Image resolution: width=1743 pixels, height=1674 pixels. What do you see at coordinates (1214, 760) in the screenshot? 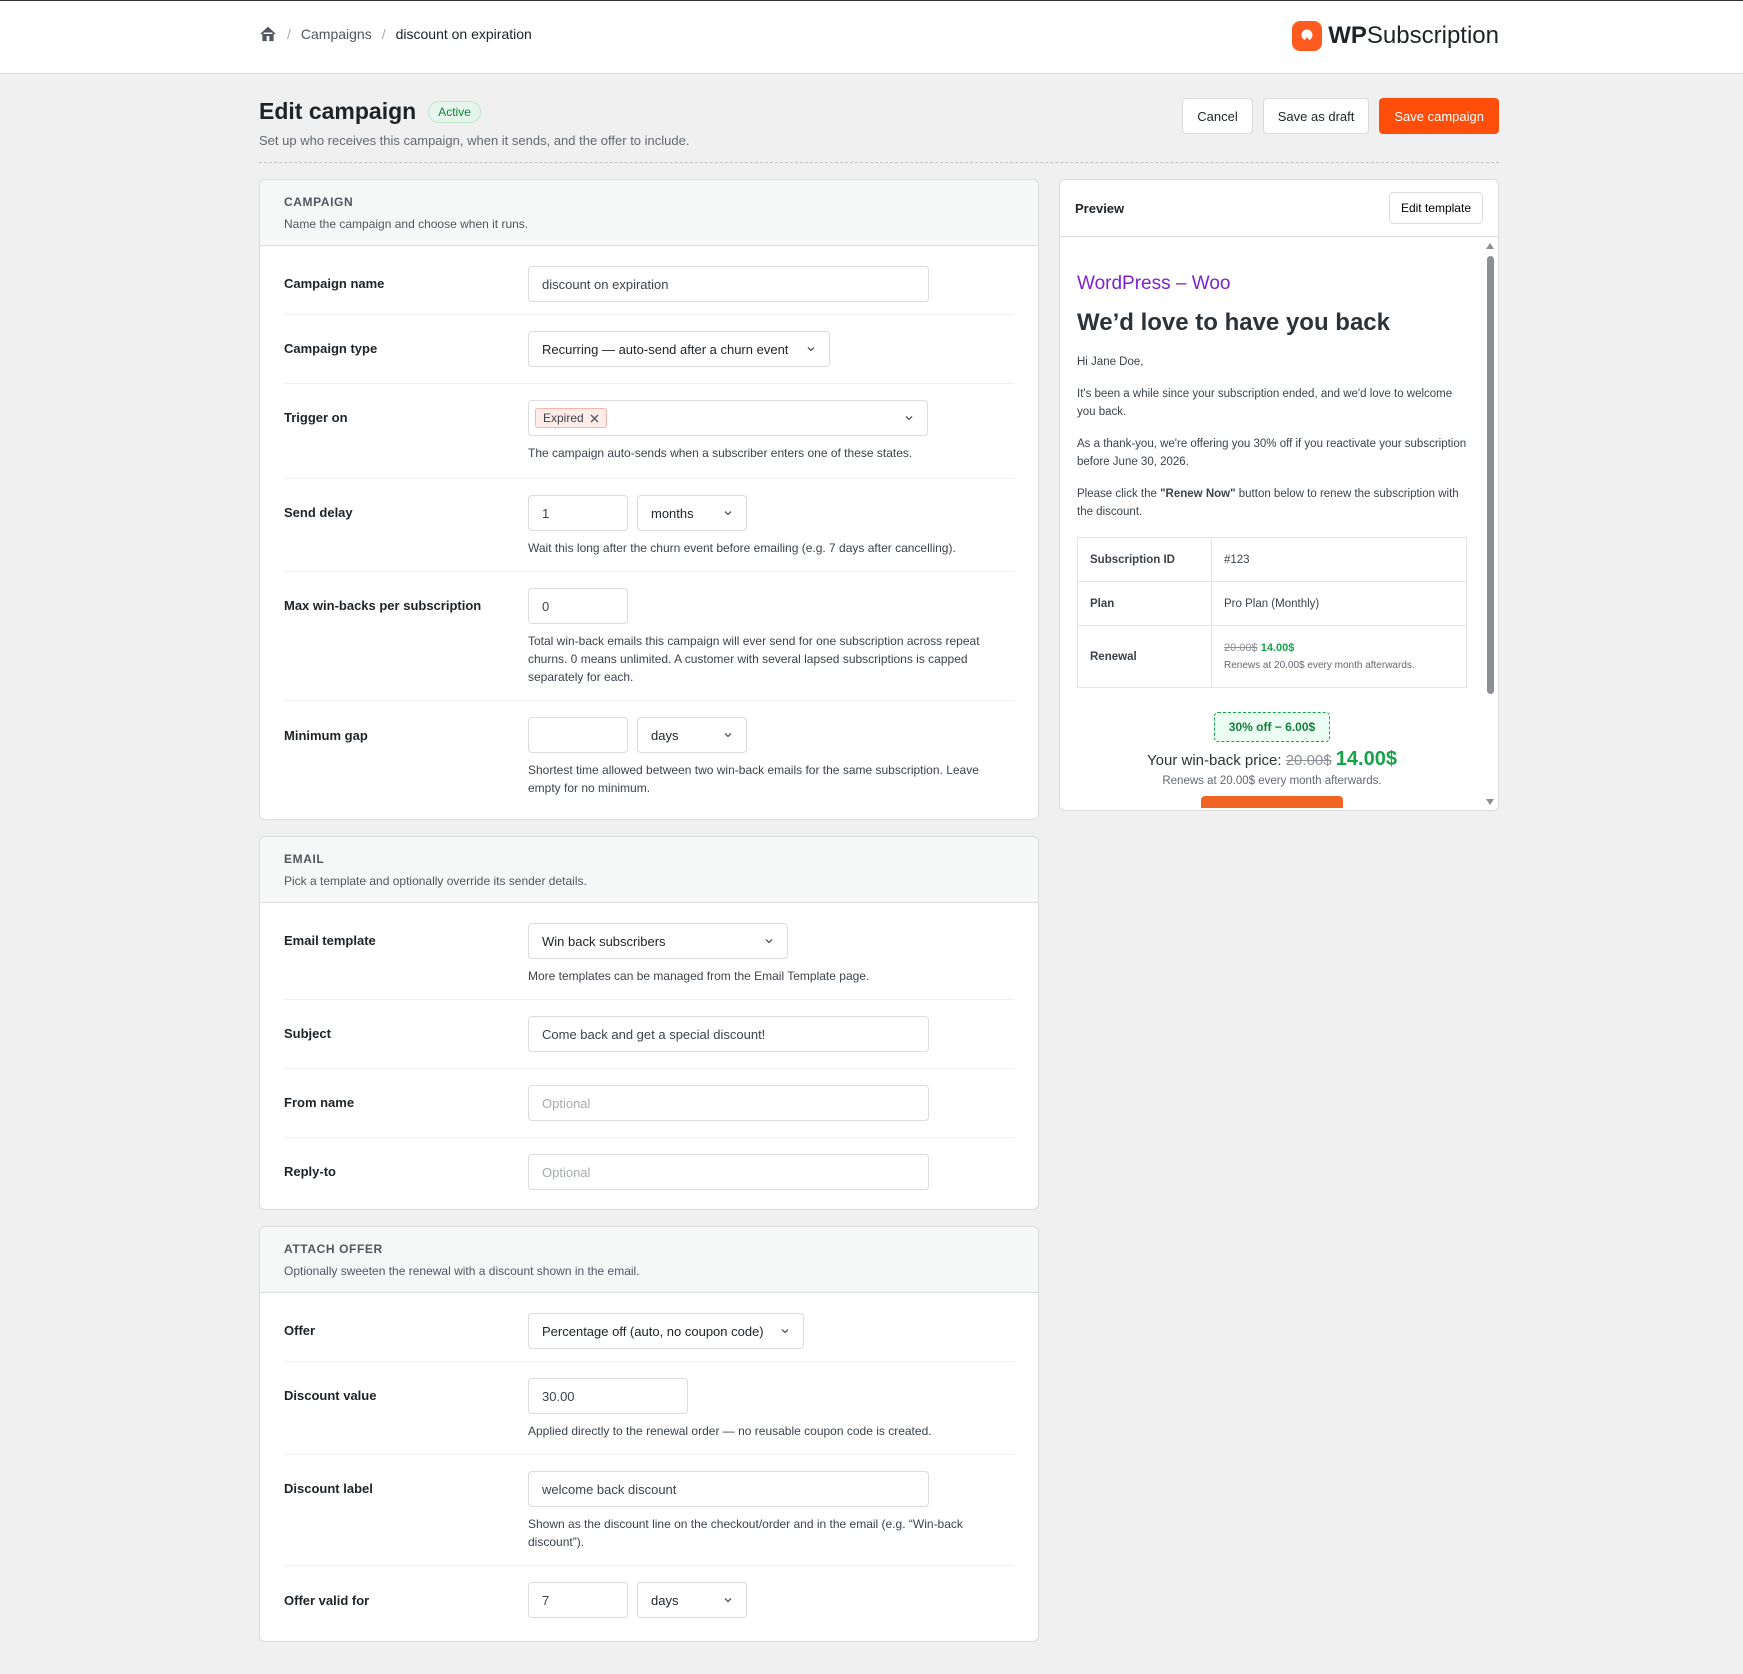
I see `winback-label: Your win-back price:` at bounding box center [1214, 760].